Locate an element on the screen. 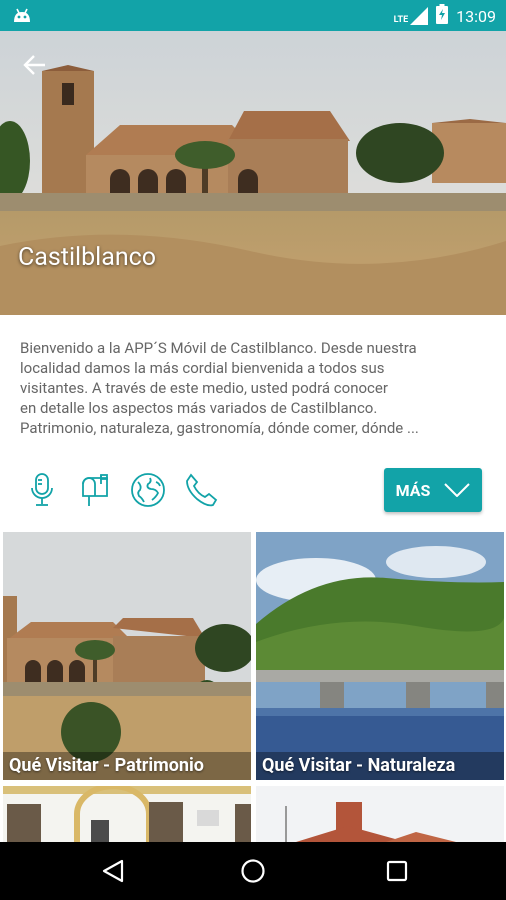 The width and height of the screenshot is (506, 900). navigation-bar is located at coordinates (253, 871).